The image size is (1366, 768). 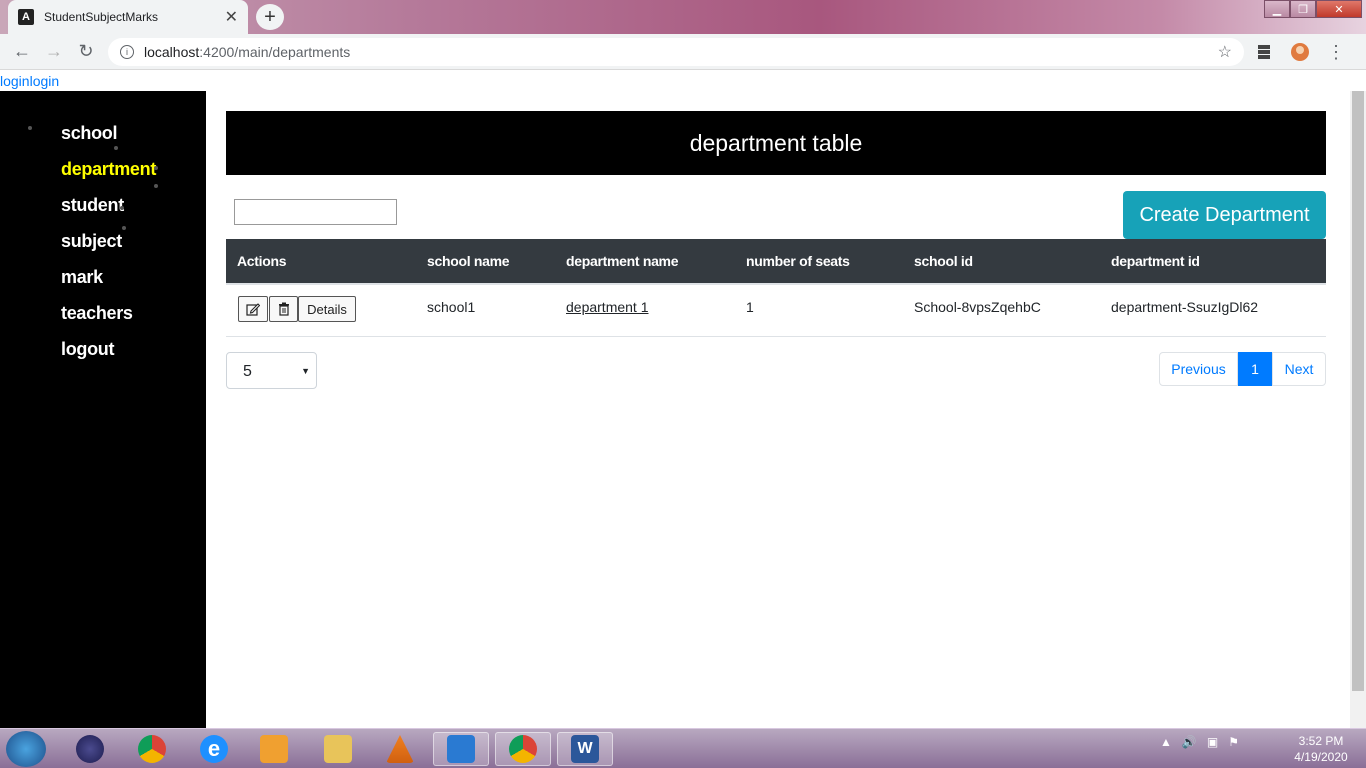 I want to click on start-button, so click(x=26, y=749).